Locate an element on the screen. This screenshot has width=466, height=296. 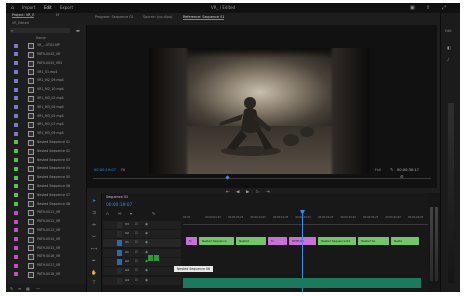
tab-source: Source: (no clips) is located at coordinates (157, 17).